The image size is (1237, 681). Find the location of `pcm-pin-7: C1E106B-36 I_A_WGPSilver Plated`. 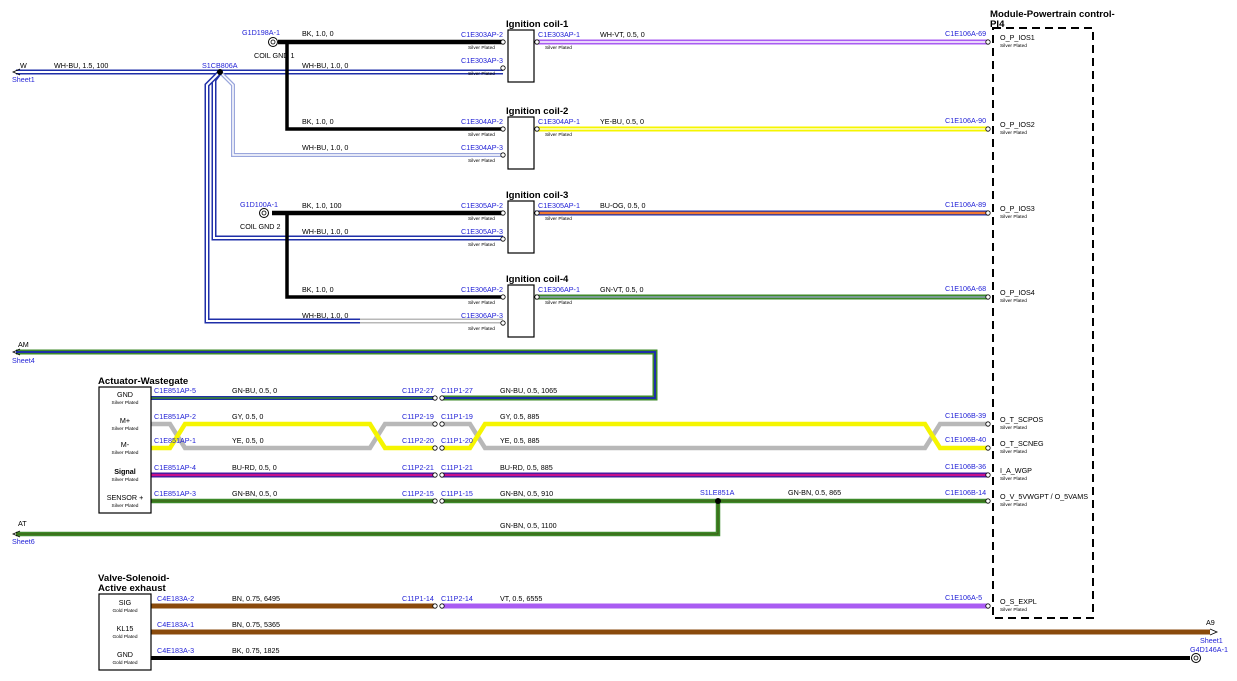

pcm-pin-7: C1E106B-36 I_A_WGPSilver Plated is located at coordinates (988, 472).